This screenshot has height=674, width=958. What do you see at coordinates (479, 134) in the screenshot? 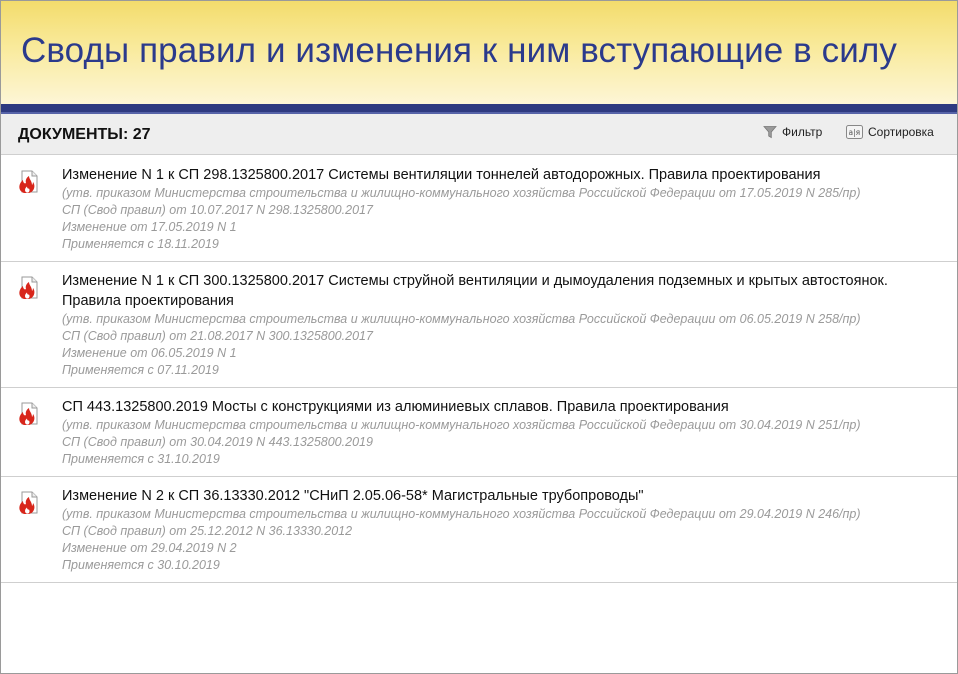
I see `list-toolbar: ДОКУМЕНТЫ: 27 Фильтр a|я Сортировка` at bounding box center [479, 134].